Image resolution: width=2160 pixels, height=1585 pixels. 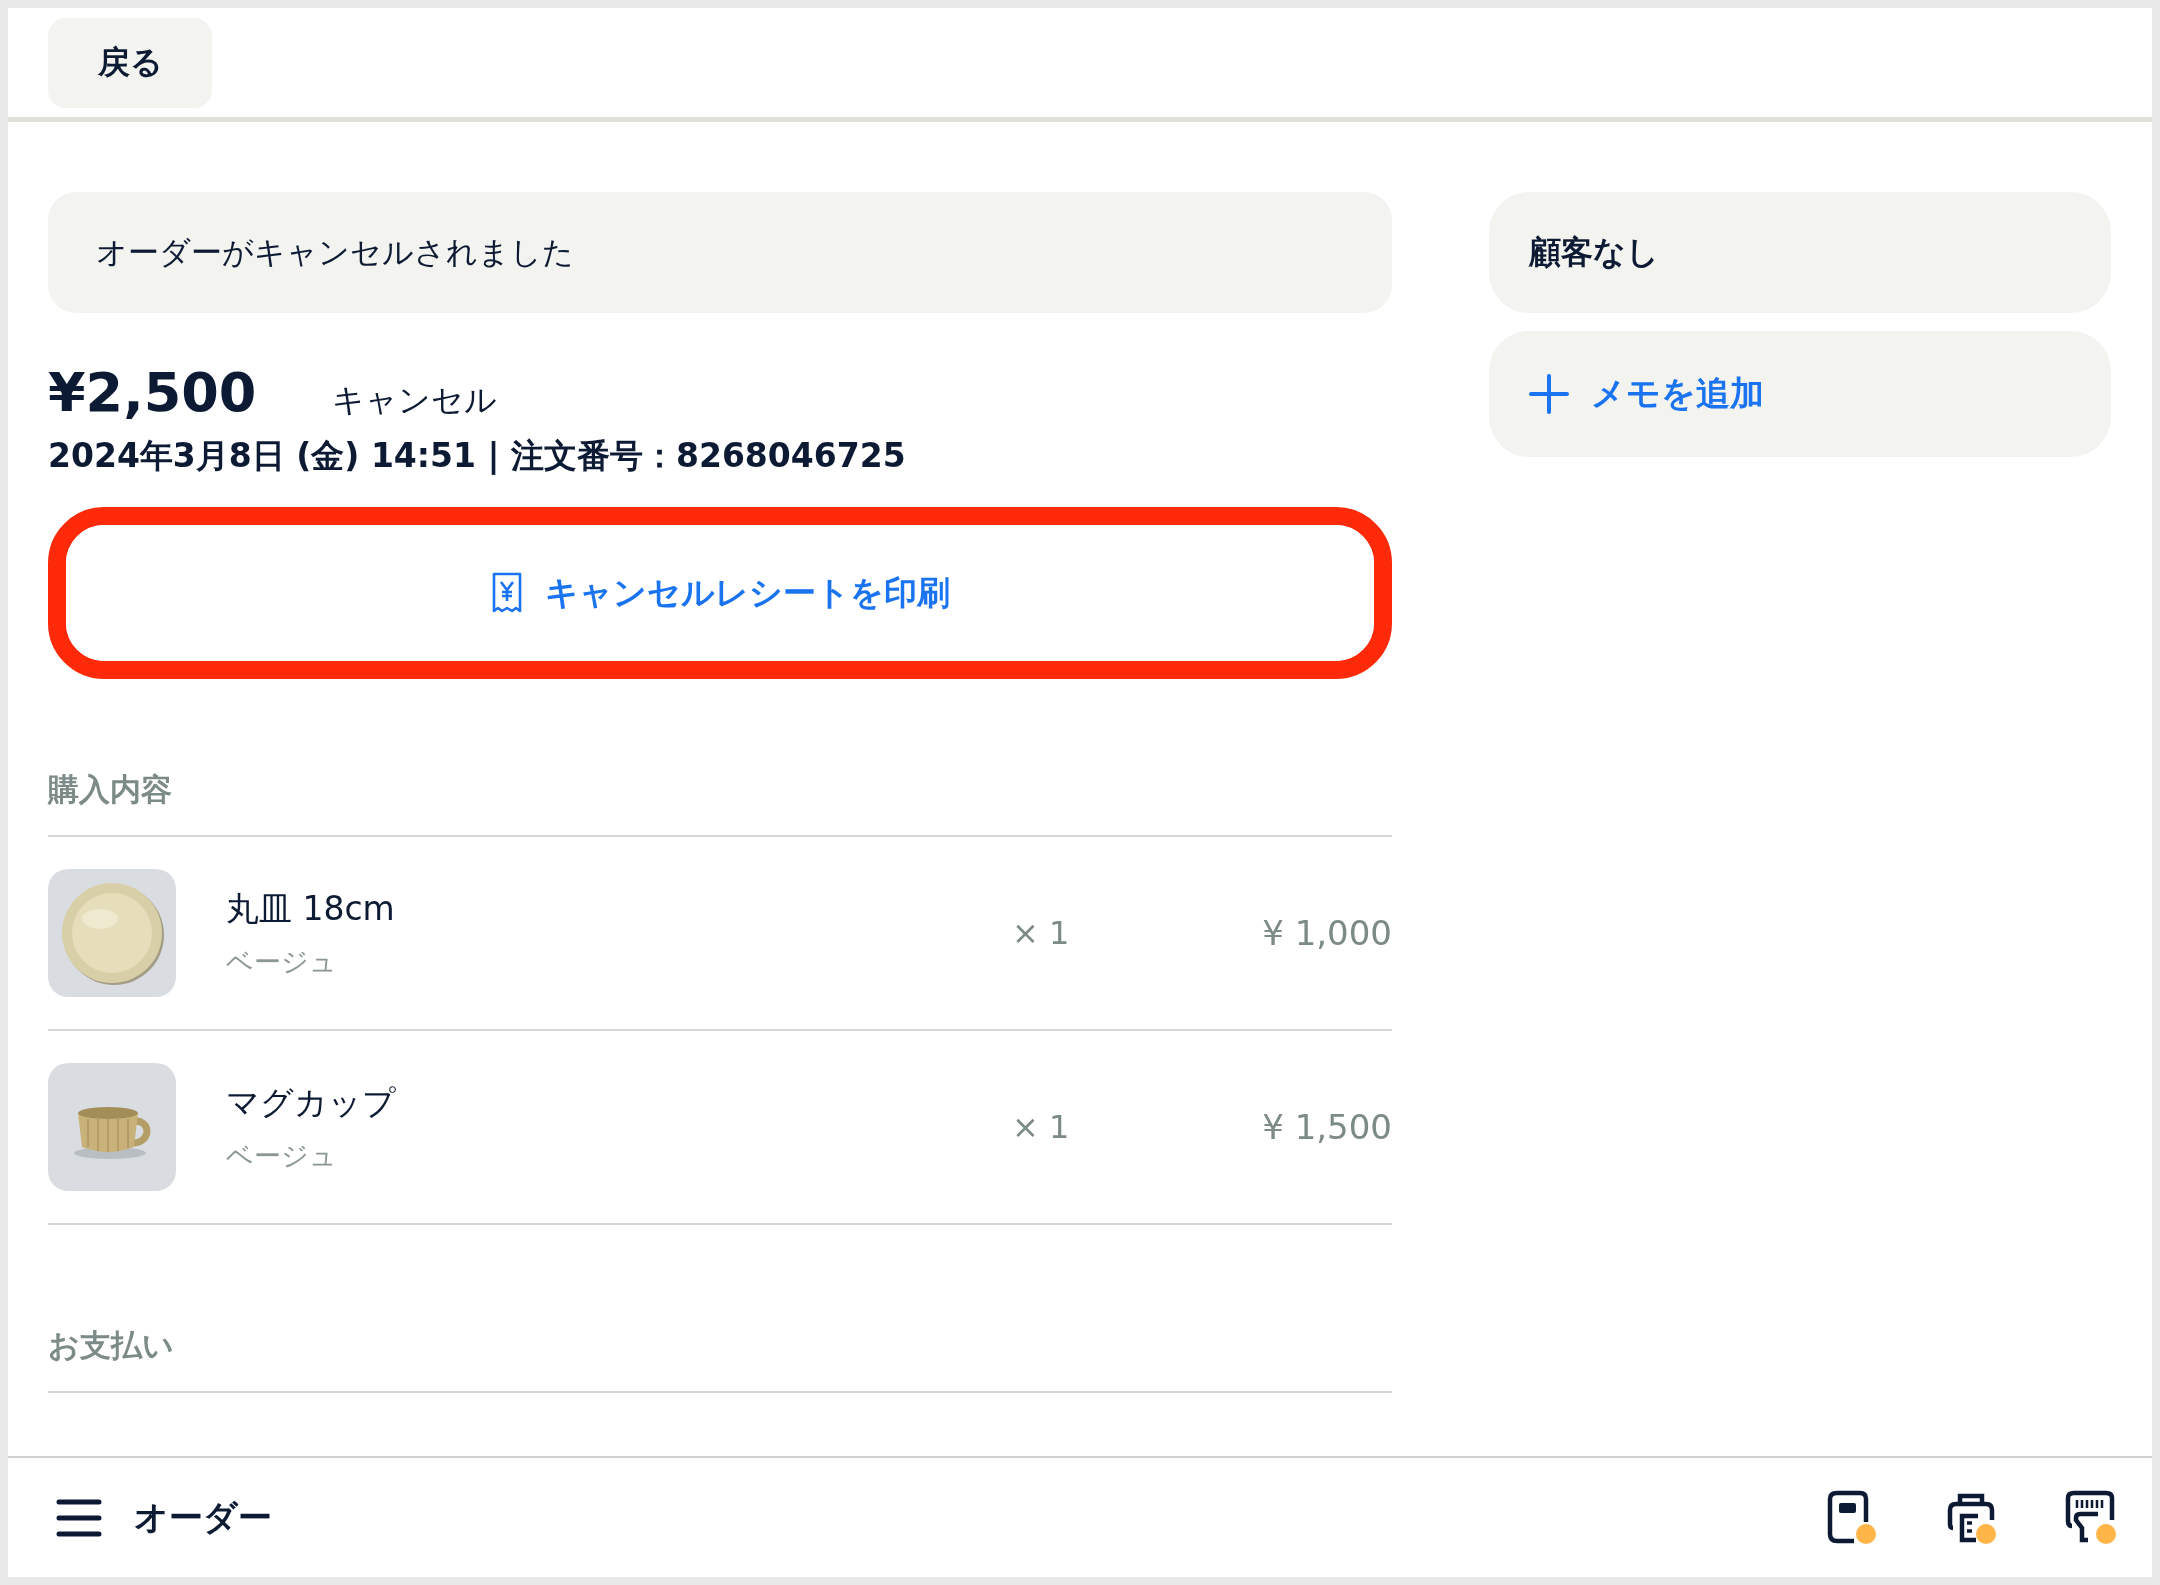 I want to click on menu-icon, so click(x=79, y=1517).